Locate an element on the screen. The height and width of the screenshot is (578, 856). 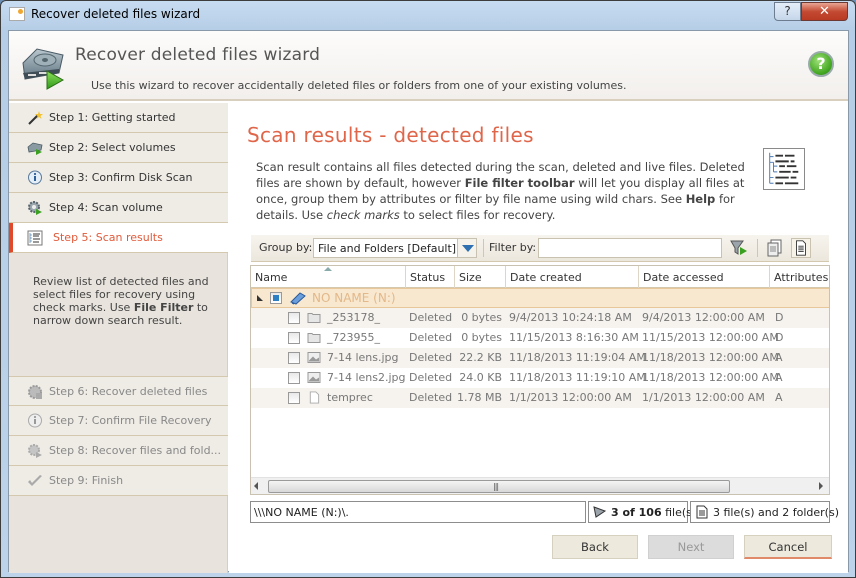
file-icon is located at coordinates (314, 397).